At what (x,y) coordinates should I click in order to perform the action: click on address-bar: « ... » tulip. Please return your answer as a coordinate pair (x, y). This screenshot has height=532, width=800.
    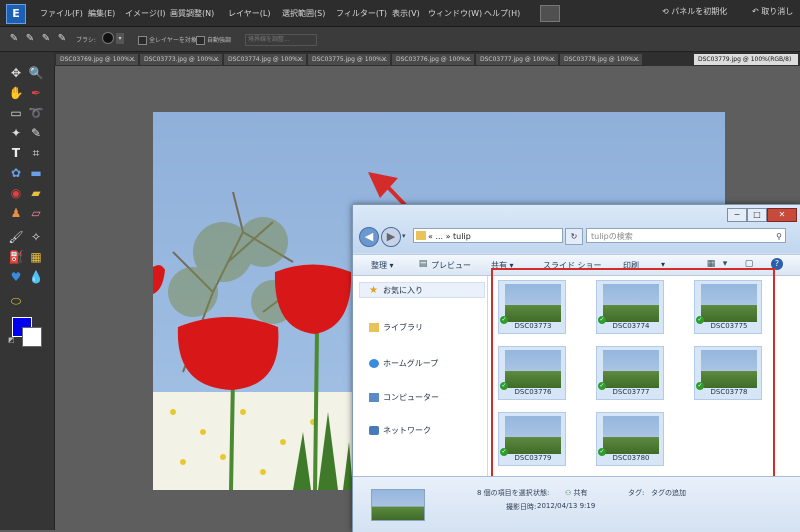
    Looking at the image, I should click on (488, 235).